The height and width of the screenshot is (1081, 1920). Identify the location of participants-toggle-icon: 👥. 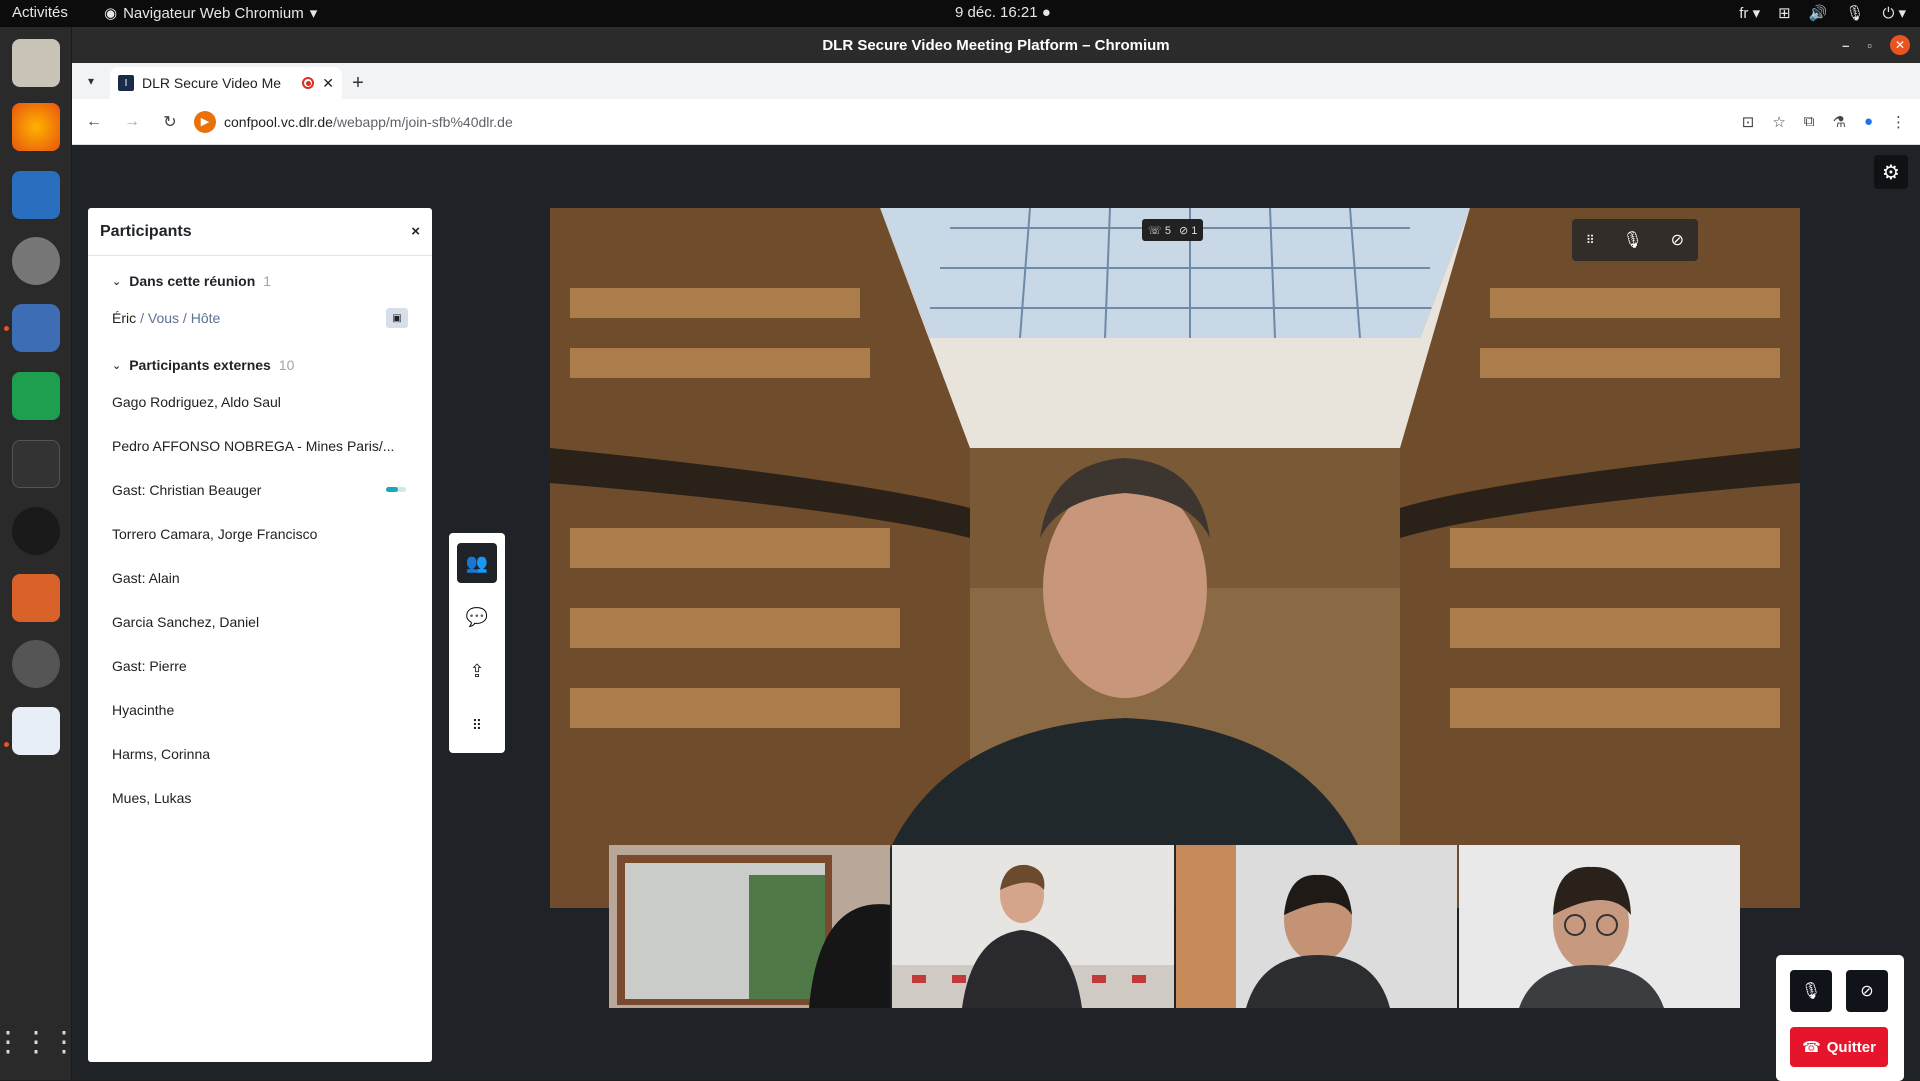
(477, 563).